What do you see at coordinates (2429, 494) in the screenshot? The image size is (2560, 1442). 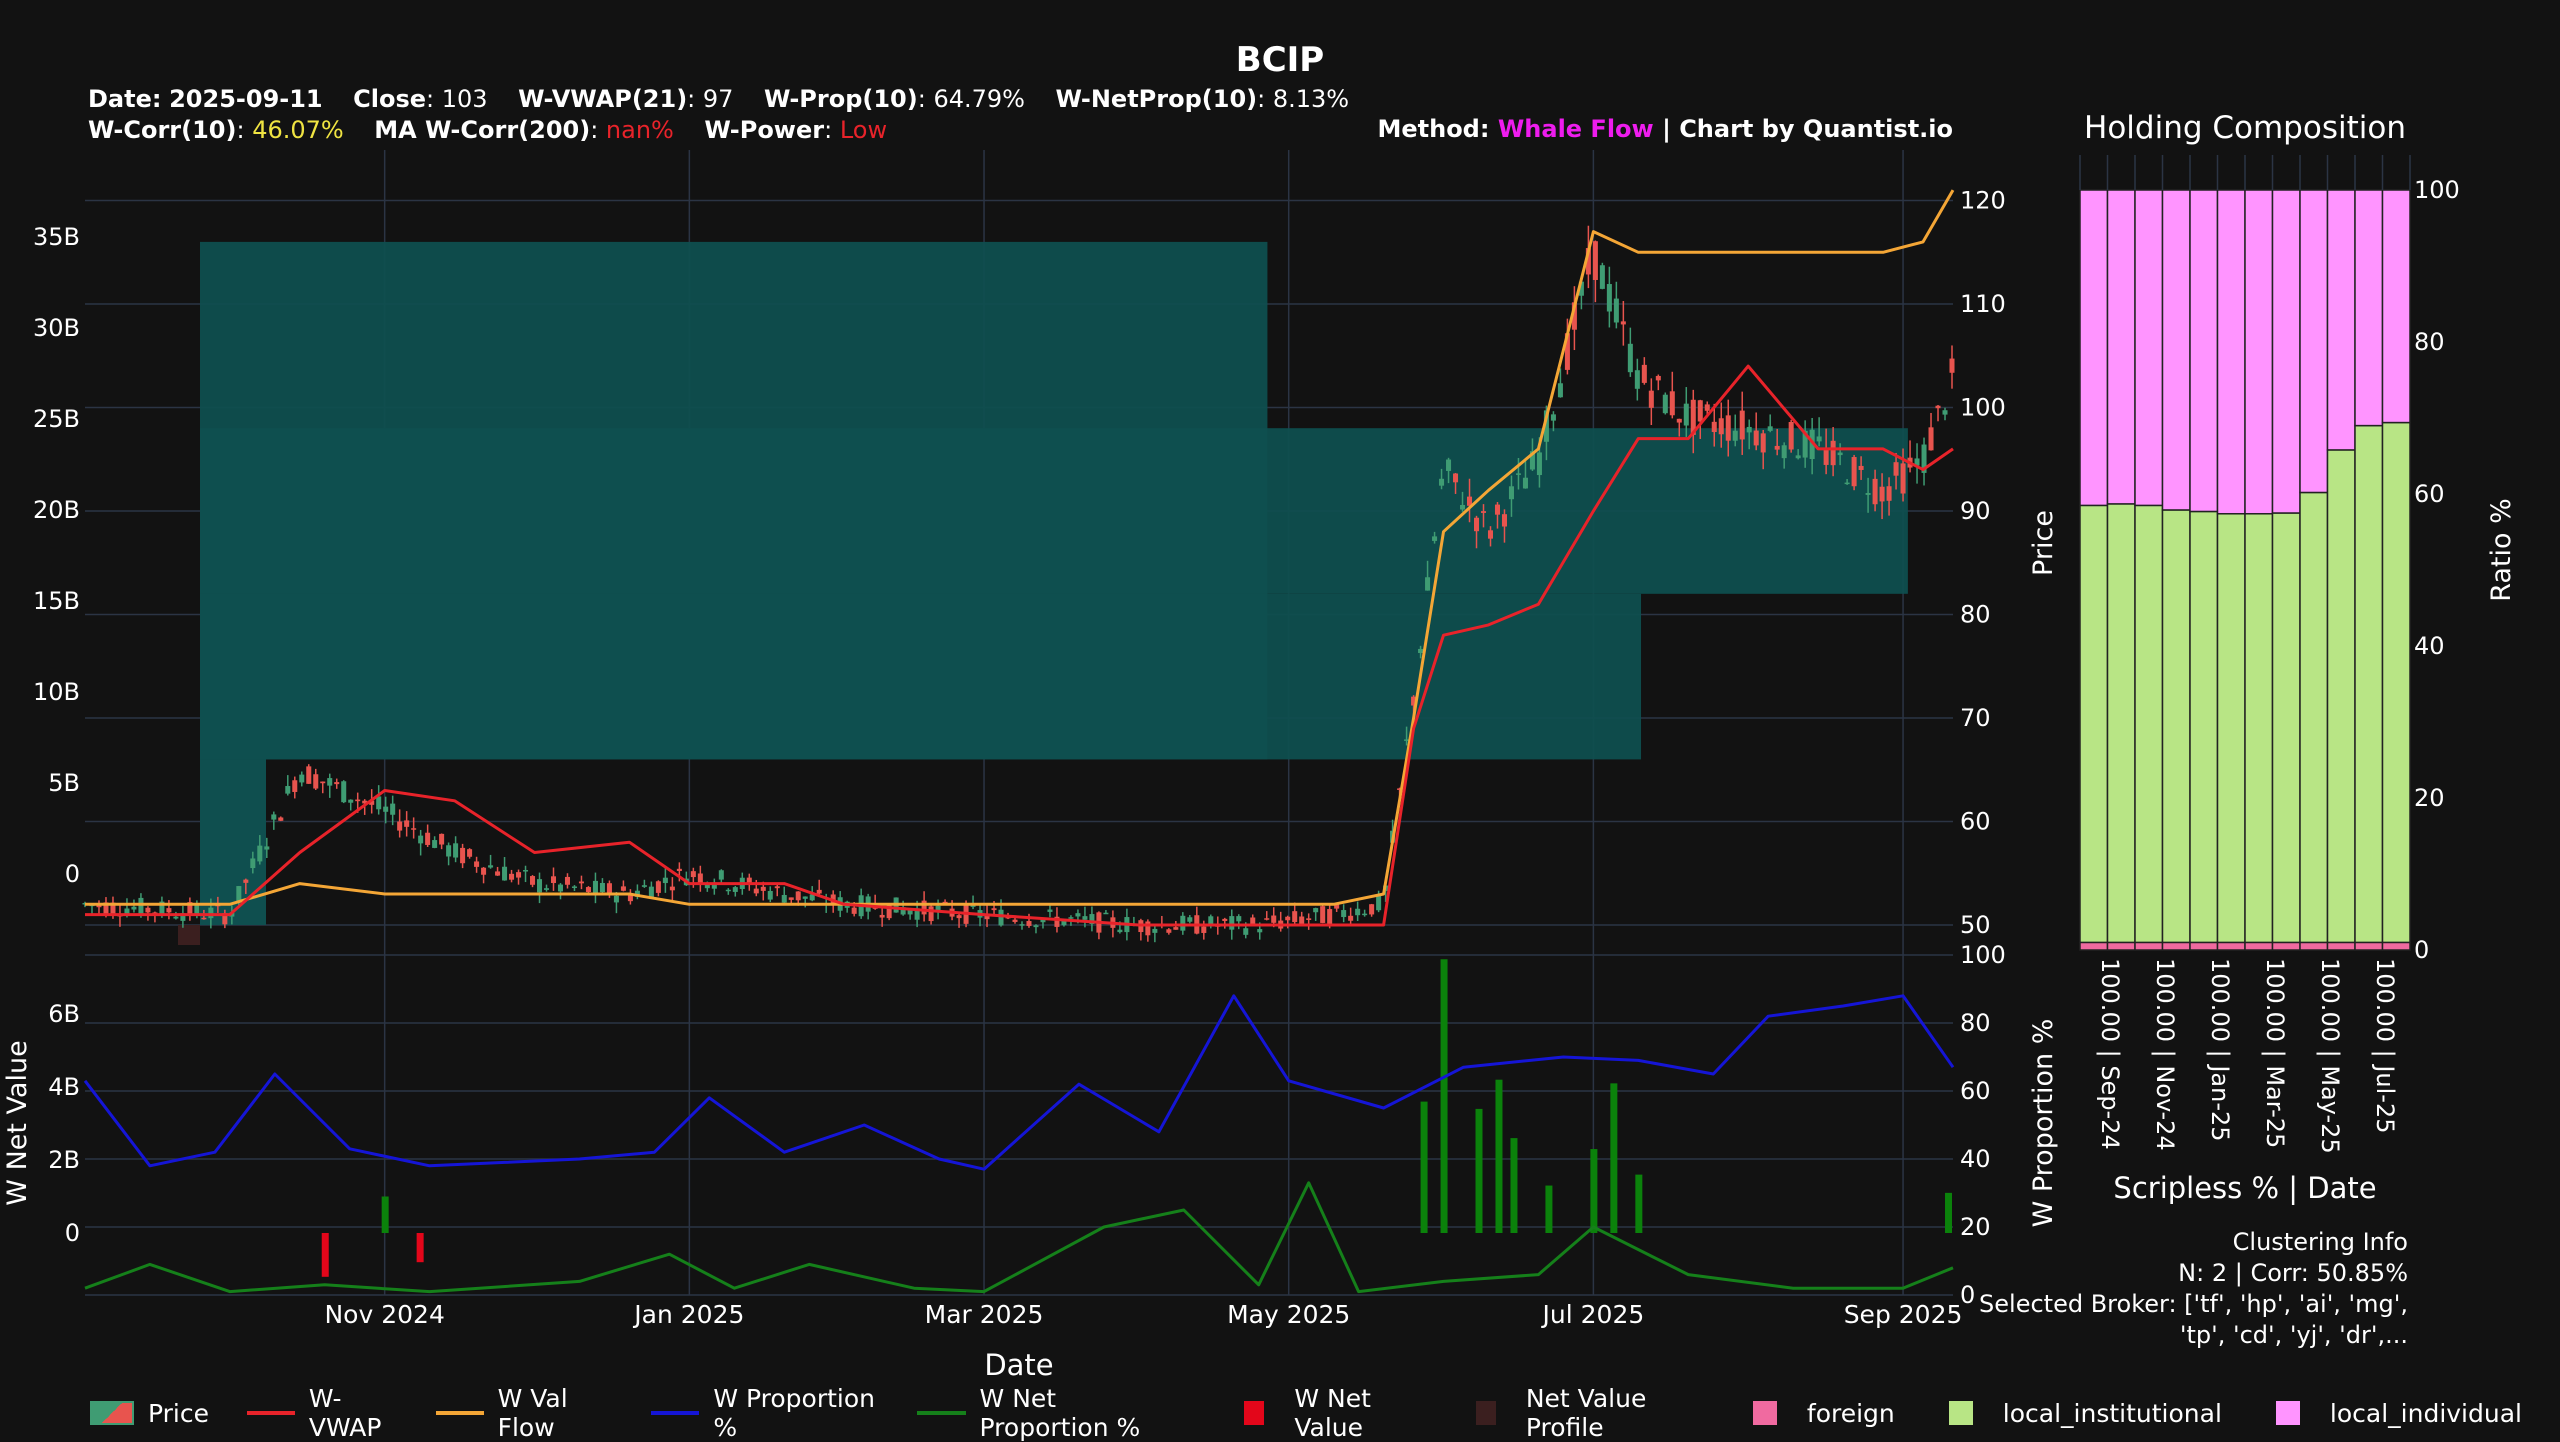 I see `holding-tick-label: 60` at bounding box center [2429, 494].